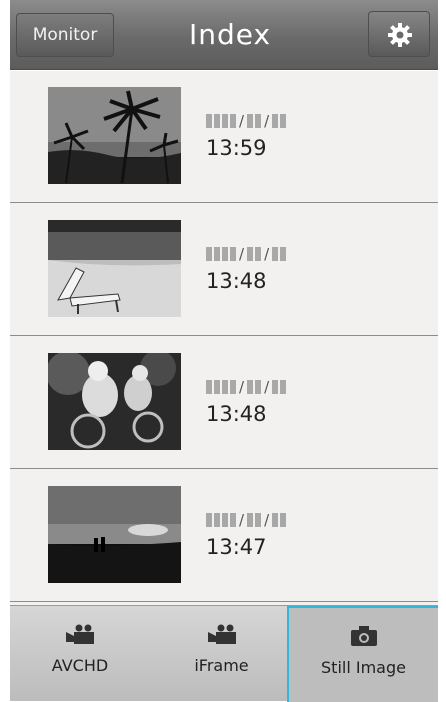  Describe the element at coordinates (221, 665) in the screenshot. I see `tab-label: iFrame` at that location.